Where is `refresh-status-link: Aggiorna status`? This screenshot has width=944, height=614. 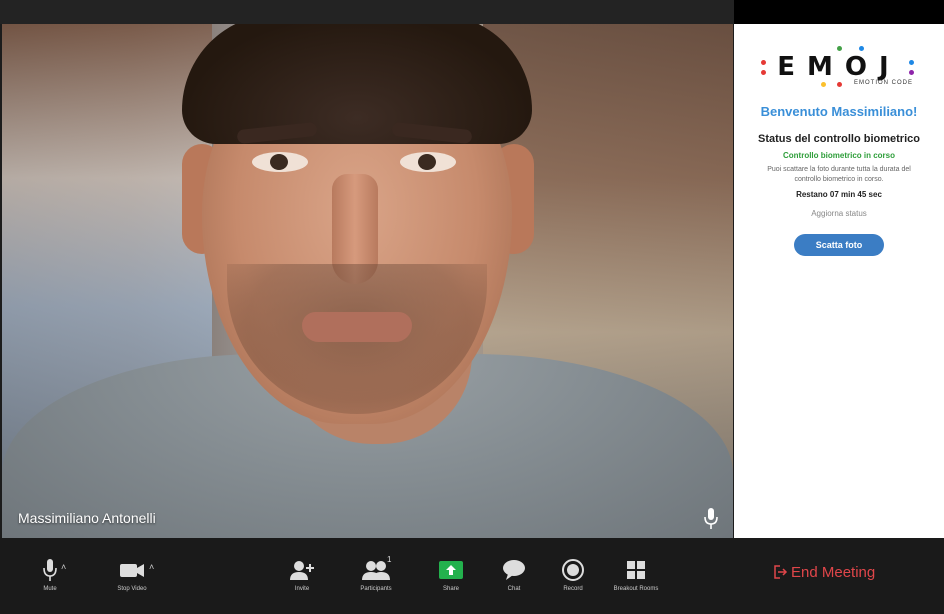 refresh-status-link: Aggiorna status is located at coordinates (839, 213).